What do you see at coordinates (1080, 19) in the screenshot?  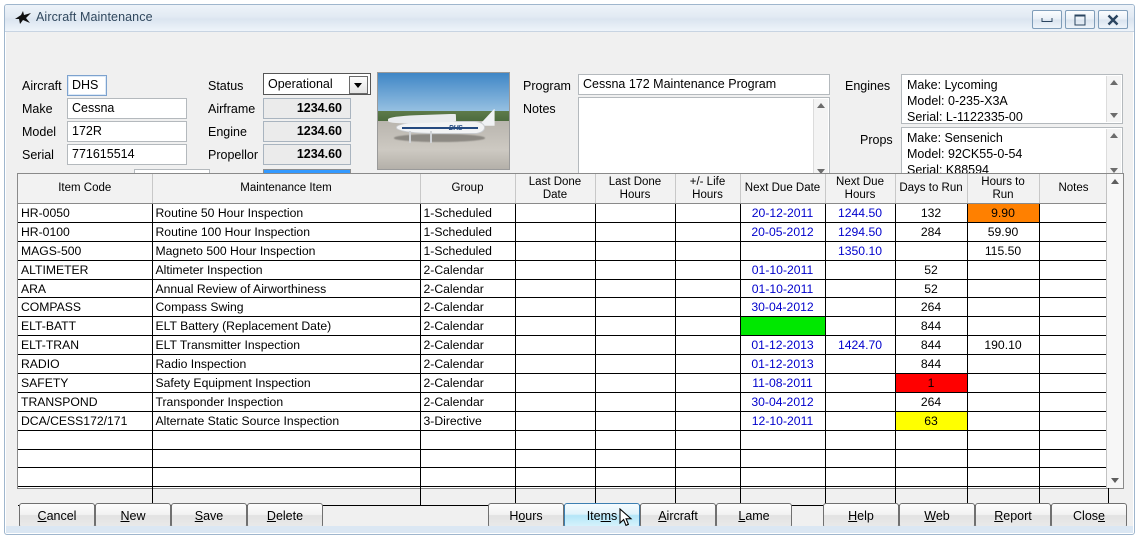 I see `maximize-button` at bounding box center [1080, 19].